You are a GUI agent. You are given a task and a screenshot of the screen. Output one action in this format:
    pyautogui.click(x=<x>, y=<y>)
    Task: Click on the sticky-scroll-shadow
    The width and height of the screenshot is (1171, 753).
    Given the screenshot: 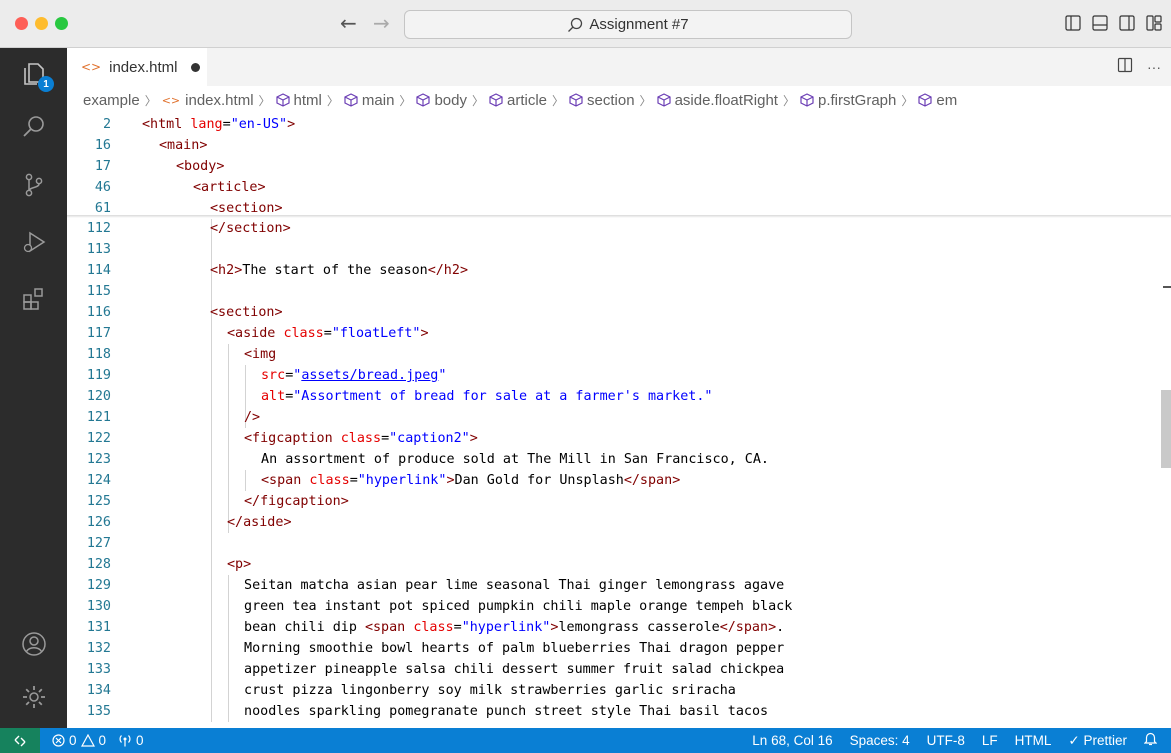 What is the action you would take?
    pyautogui.click(x=619, y=216)
    